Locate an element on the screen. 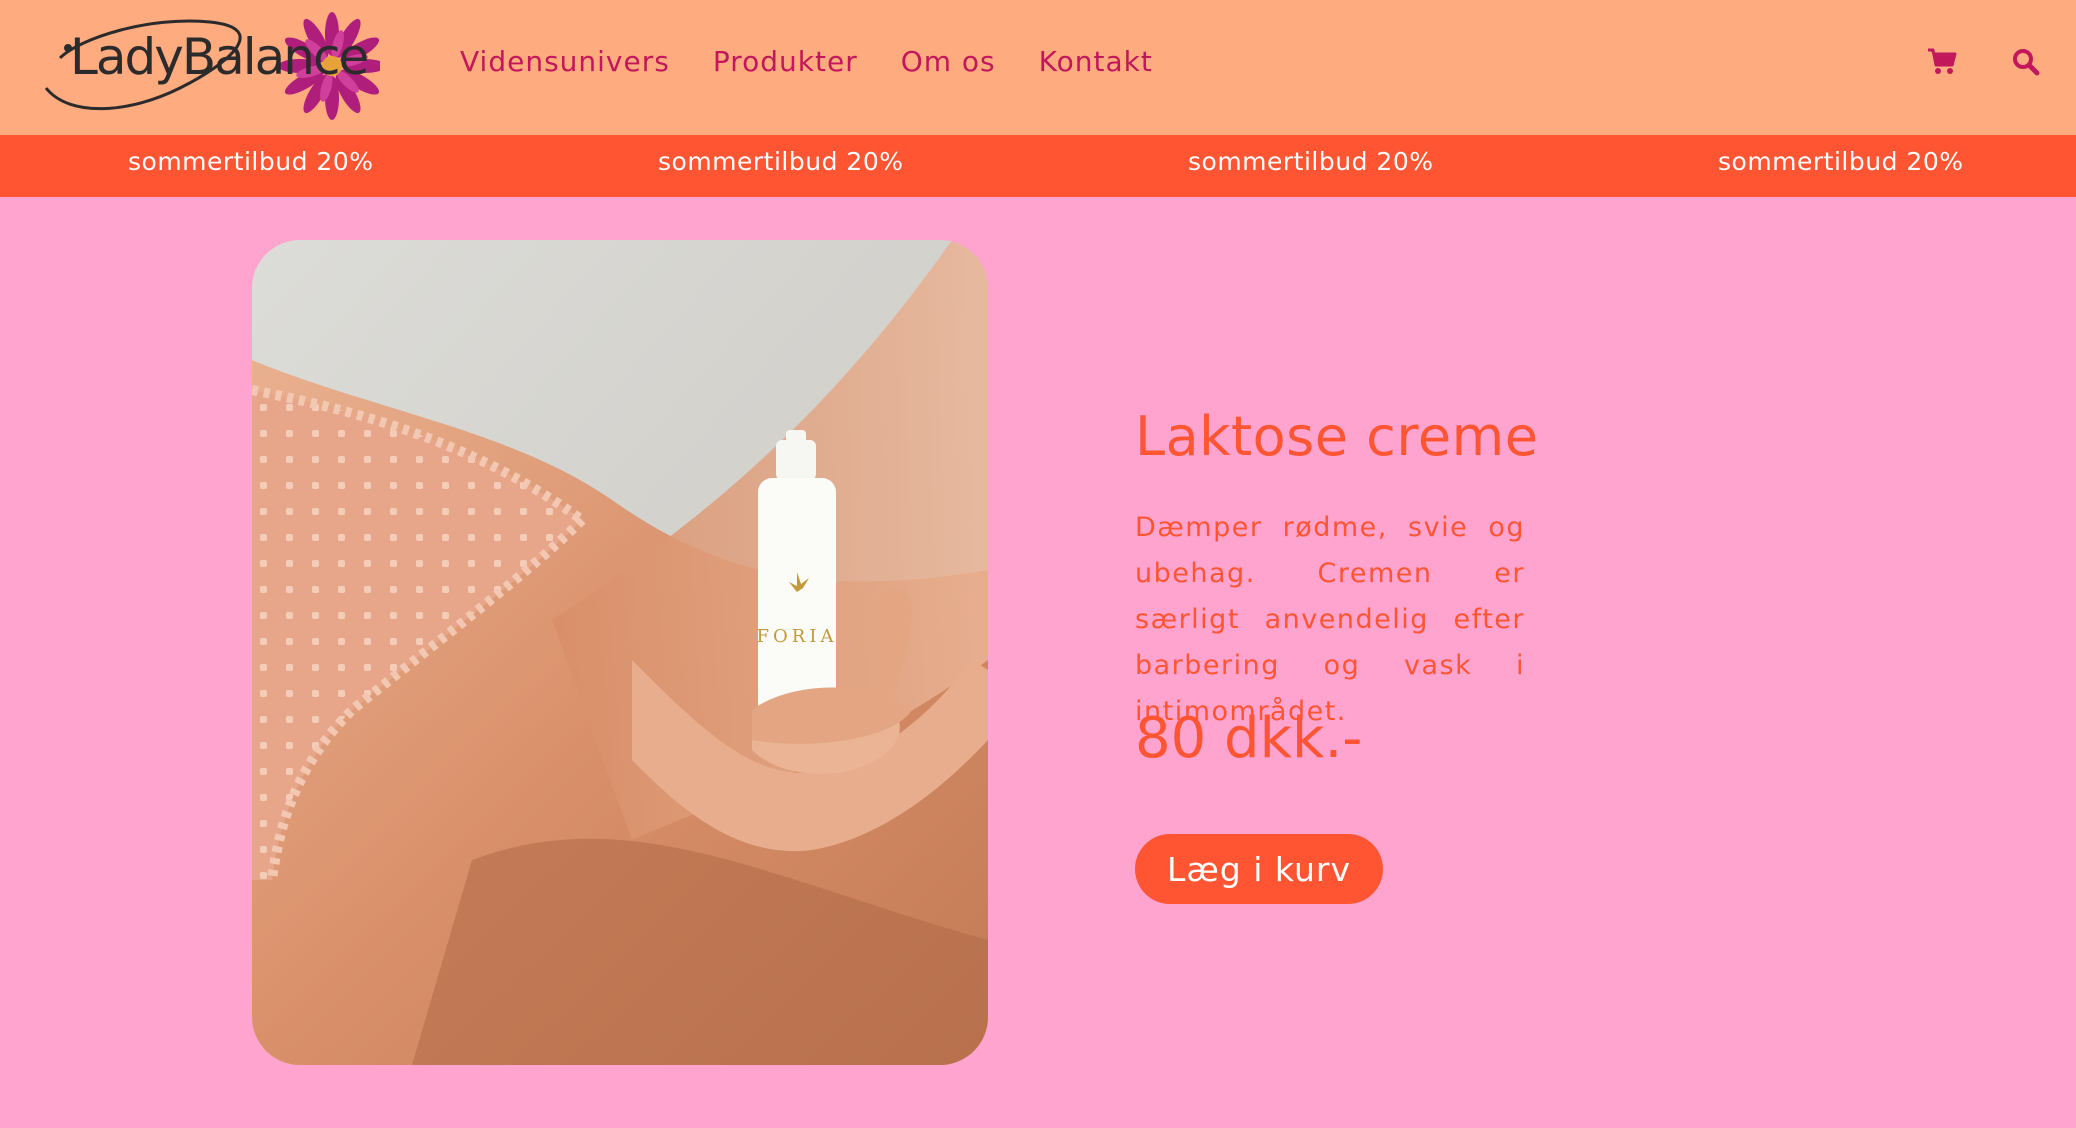 The width and height of the screenshot is (2076, 1128). svg-text: FORIA is located at coordinates (797, 636).